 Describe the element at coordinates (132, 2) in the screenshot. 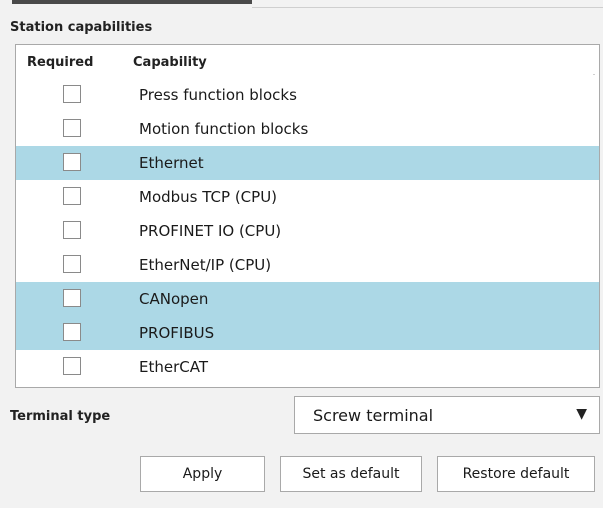

I see `active-tab-indicator` at that location.